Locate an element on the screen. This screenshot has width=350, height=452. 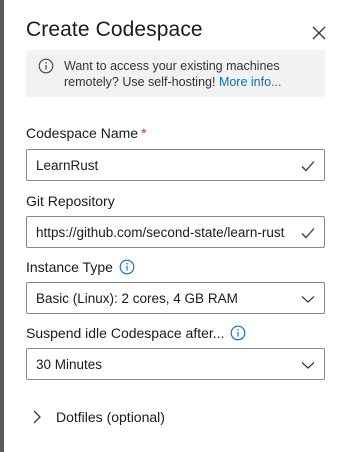
instance-type-label: Instance Type is located at coordinates (80, 267).